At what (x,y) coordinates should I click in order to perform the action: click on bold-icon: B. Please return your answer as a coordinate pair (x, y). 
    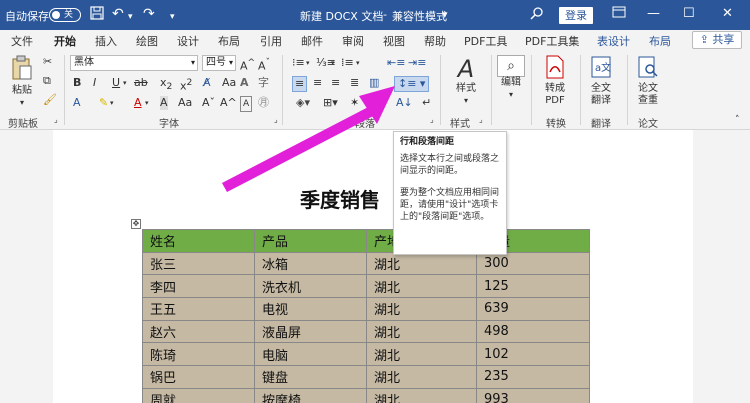
    Looking at the image, I should click on (77, 83).